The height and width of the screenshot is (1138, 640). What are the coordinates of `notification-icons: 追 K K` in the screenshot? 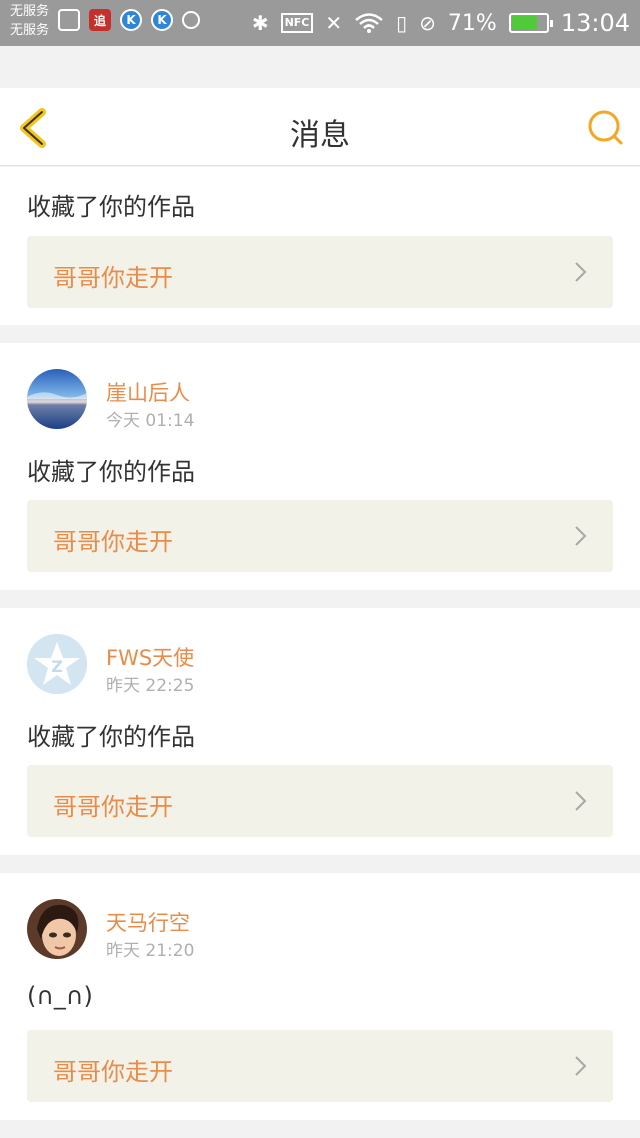 It's located at (129, 20).